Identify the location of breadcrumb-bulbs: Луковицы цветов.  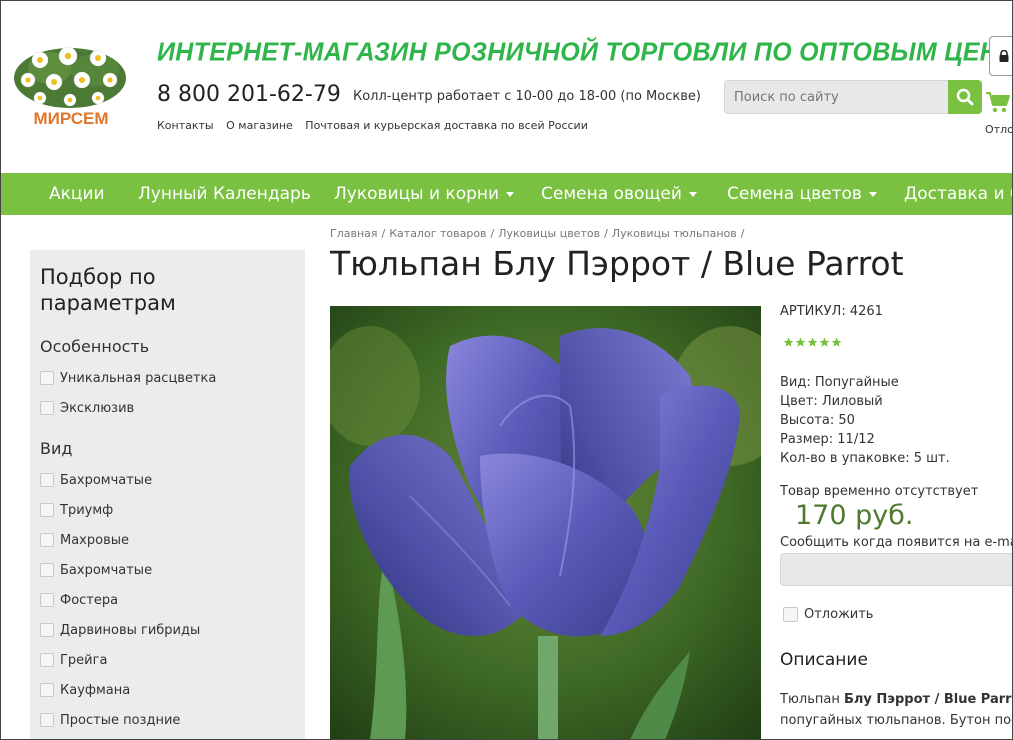
(549, 233).